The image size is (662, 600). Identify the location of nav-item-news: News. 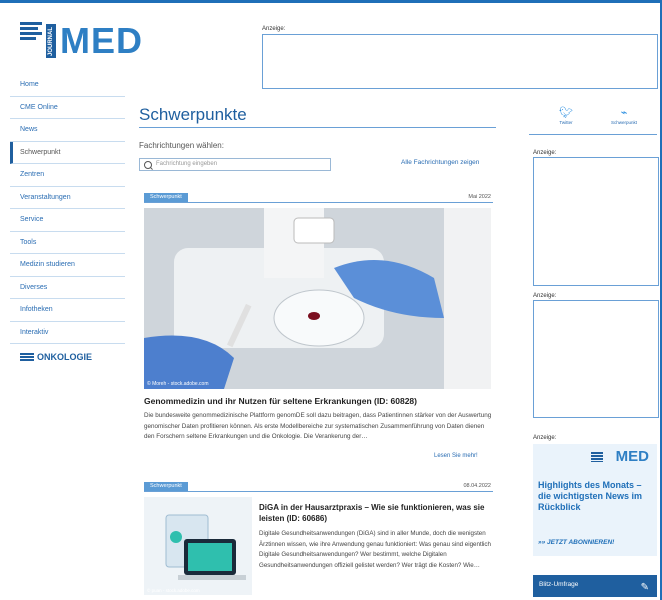
(67, 130).